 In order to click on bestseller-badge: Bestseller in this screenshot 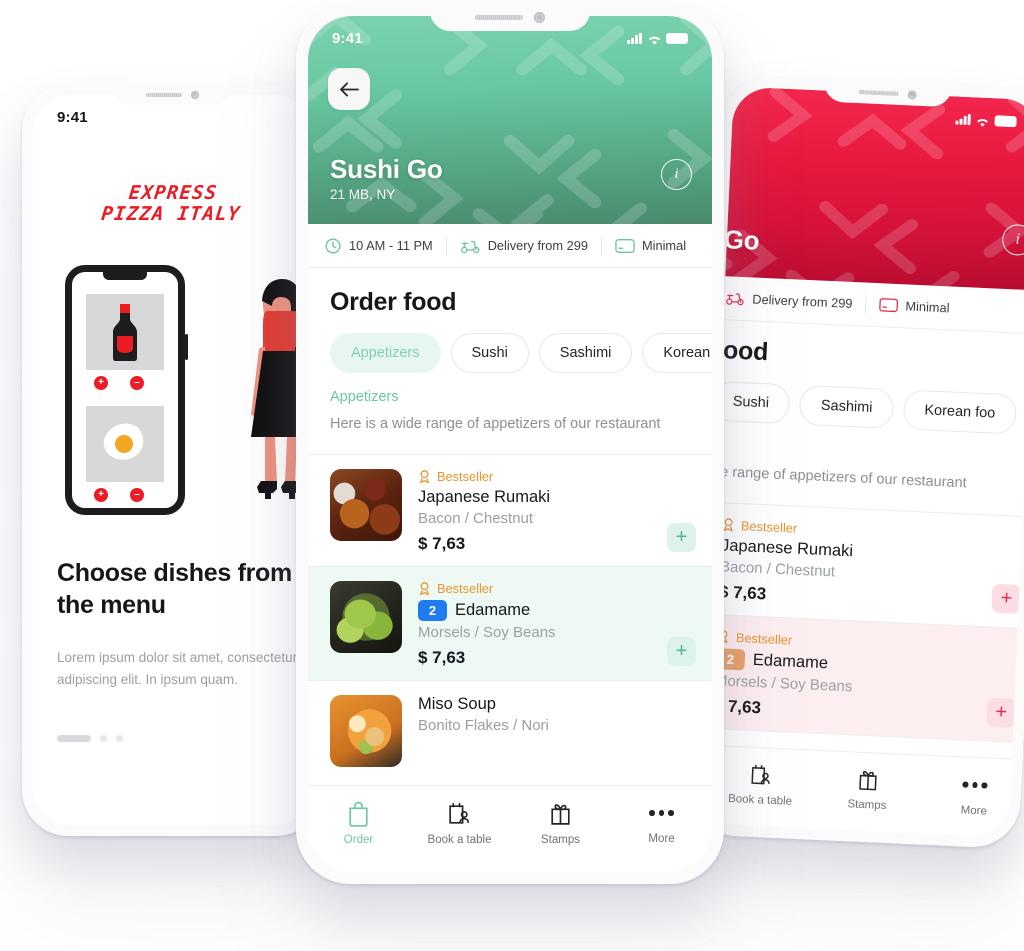, I will do `click(557, 476)`.